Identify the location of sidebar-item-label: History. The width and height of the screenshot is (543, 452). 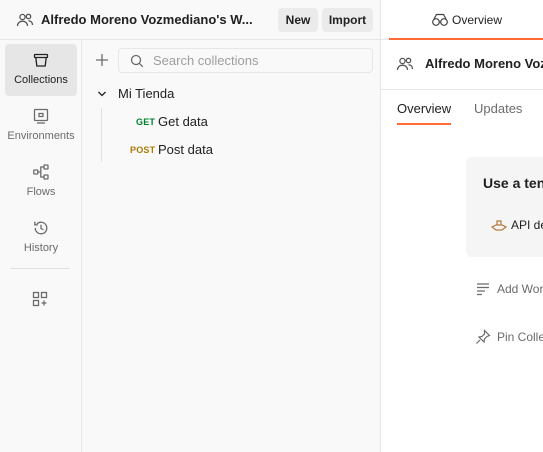
(41, 248).